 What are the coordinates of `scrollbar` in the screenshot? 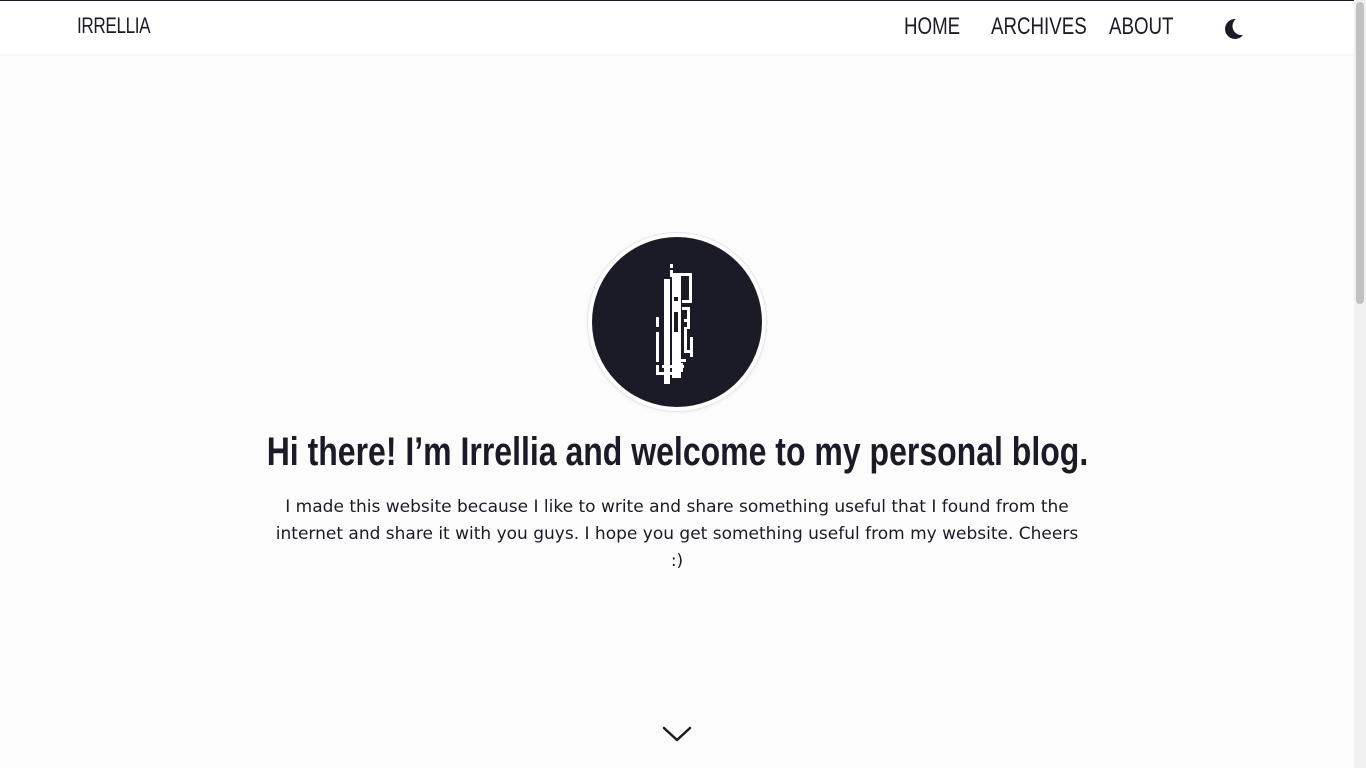 It's located at (1360, 384).